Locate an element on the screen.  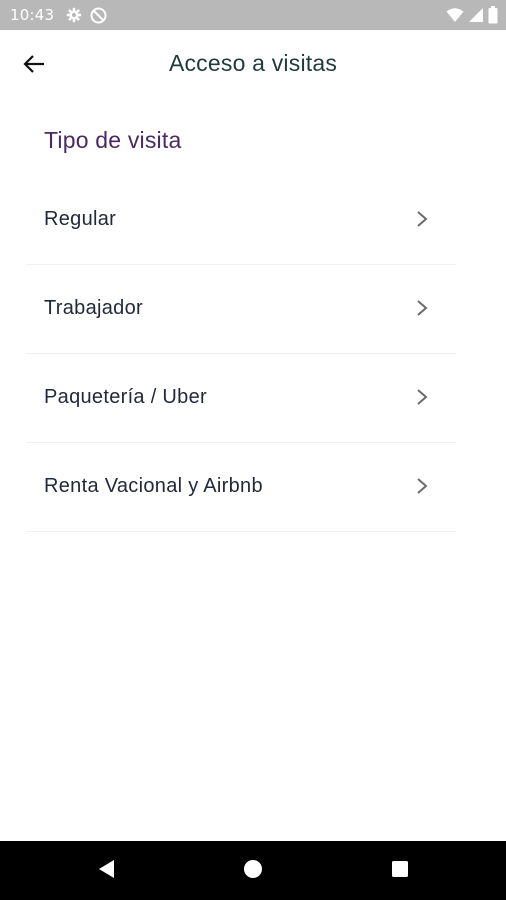
visit-type-regular: Regular is located at coordinates (241, 220).